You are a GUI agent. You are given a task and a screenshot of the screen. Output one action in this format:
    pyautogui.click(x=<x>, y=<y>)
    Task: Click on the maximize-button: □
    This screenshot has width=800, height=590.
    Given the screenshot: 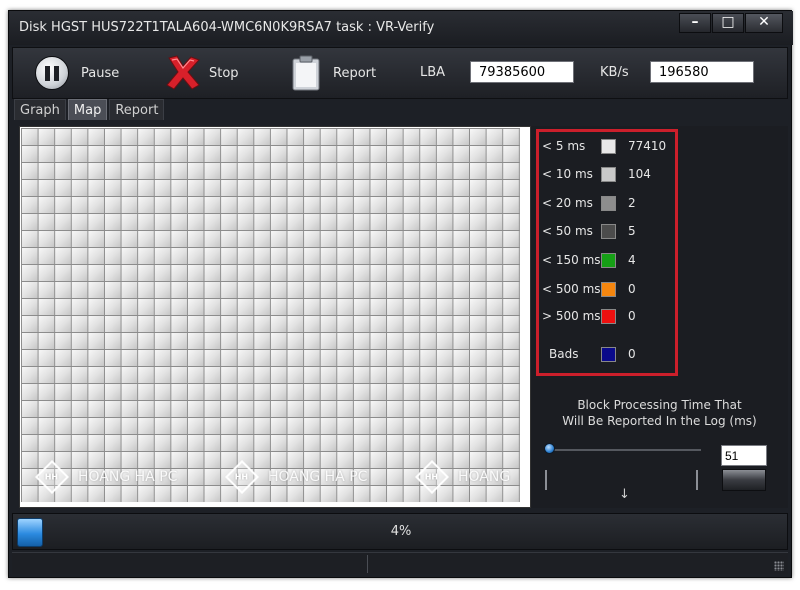 What is the action you would take?
    pyautogui.click(x=728, y=23)
    